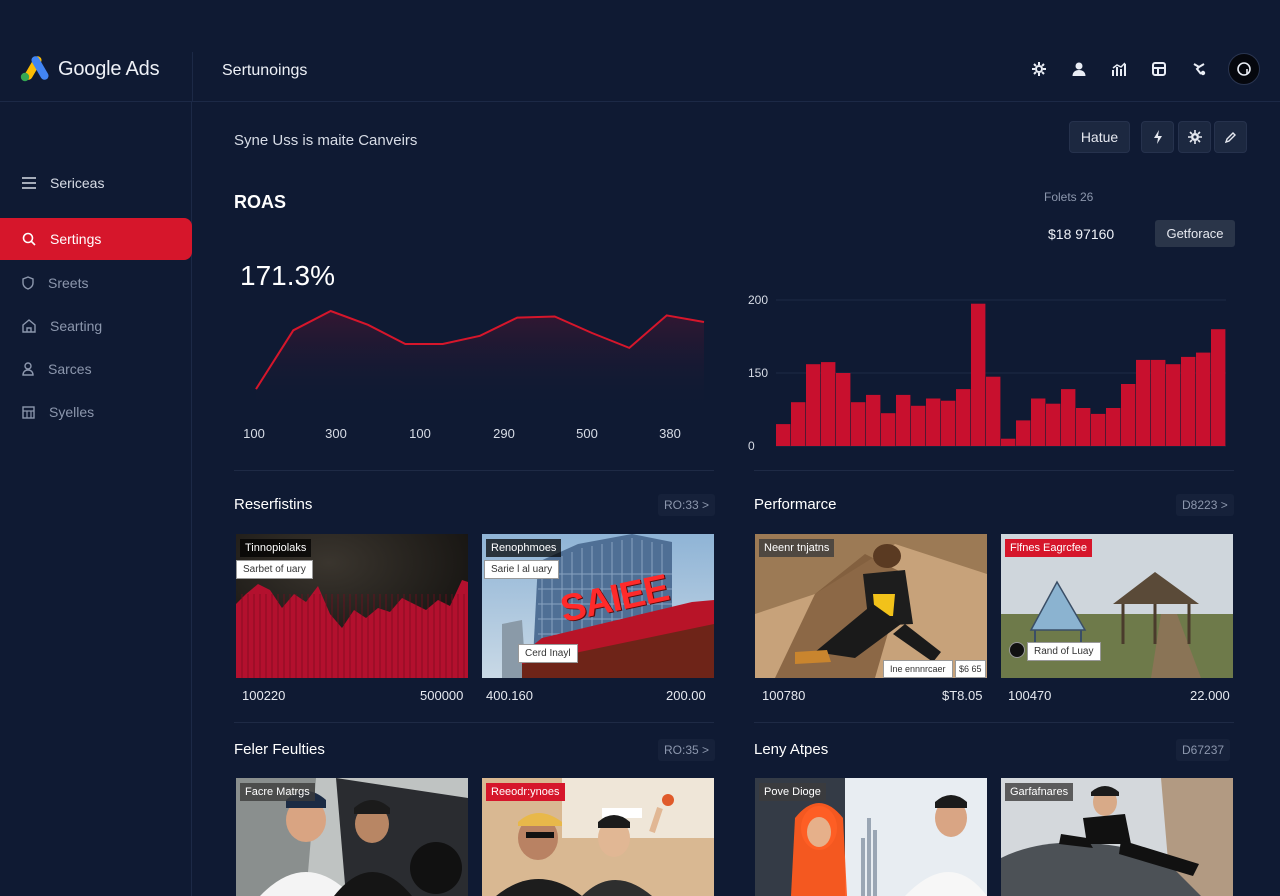 The height and width of the screenshot is (896, 1280). Describe the element at coordinates (1205, 505) in the screenshot. I see `section-link: D8223 >` at that location.